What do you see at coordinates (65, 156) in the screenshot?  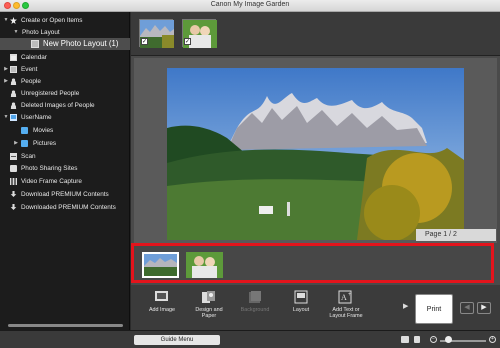 I see `sidebar-item-scan: Scan` at bounding box center [65, 156].